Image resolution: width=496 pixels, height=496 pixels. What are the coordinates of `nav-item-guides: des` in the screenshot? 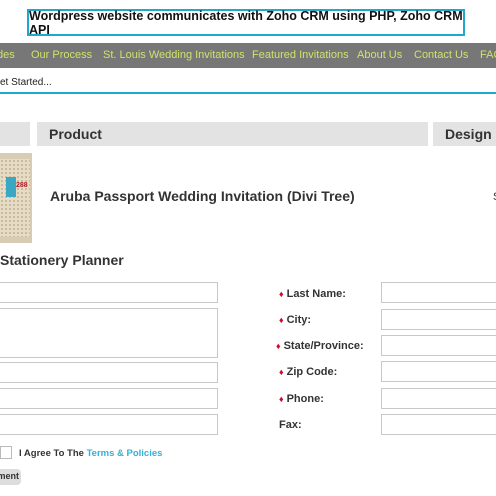 It's located at (7, 55).